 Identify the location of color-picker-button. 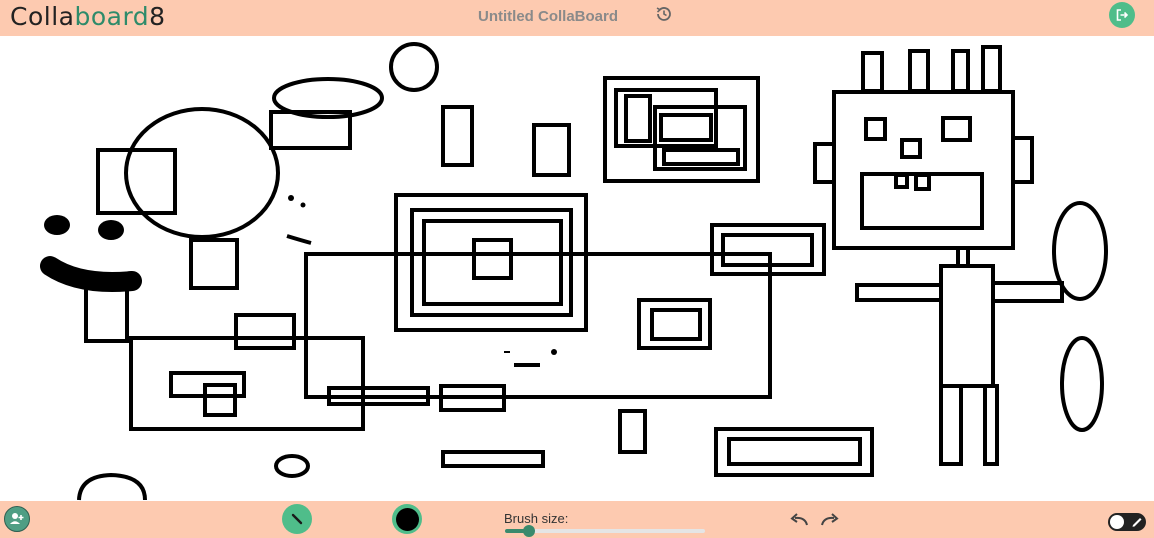
(407, 519).